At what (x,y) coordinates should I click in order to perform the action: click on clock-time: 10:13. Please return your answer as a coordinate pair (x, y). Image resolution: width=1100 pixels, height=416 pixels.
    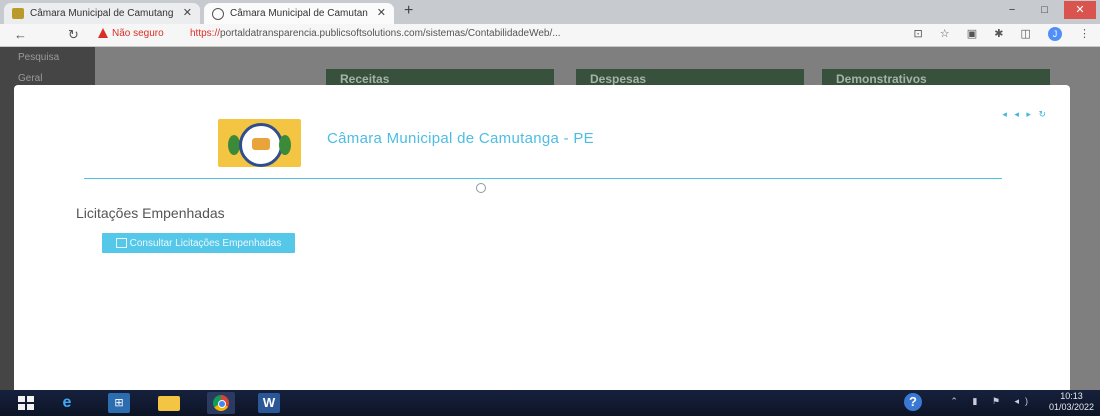
    Looking at the image, I should click on (1071, 396).